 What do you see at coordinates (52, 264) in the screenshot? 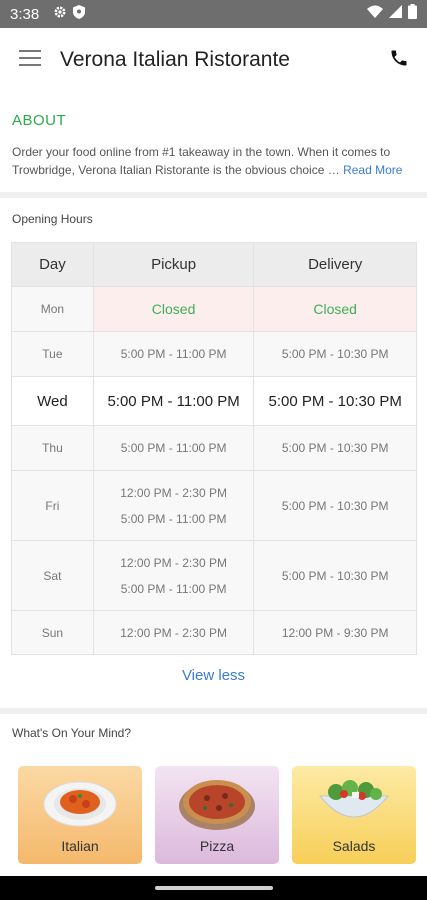
I see `column-header-day: Day` at bounding box center [52, 264].